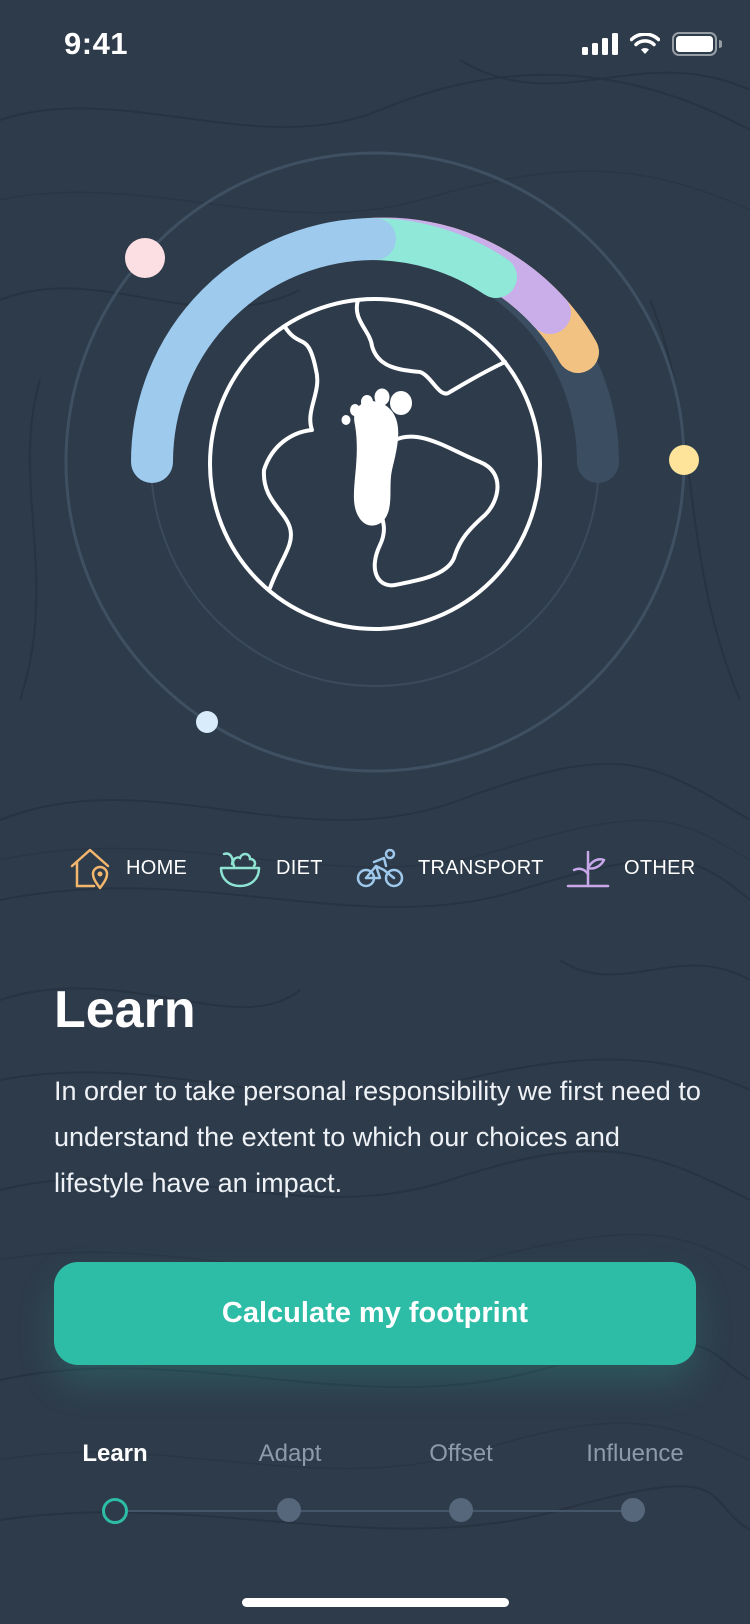  What do you see at coordinates (633, 1510) in the screenshot?
I see `step-dot-influence` at bounding box center [633, 1510].